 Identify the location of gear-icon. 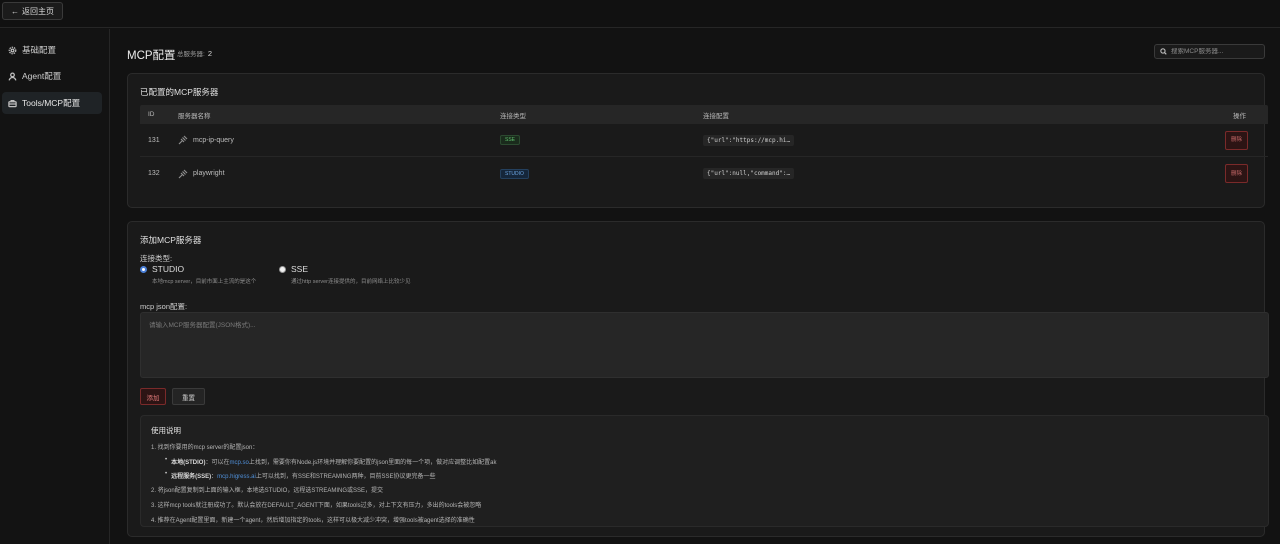
(12, 50).